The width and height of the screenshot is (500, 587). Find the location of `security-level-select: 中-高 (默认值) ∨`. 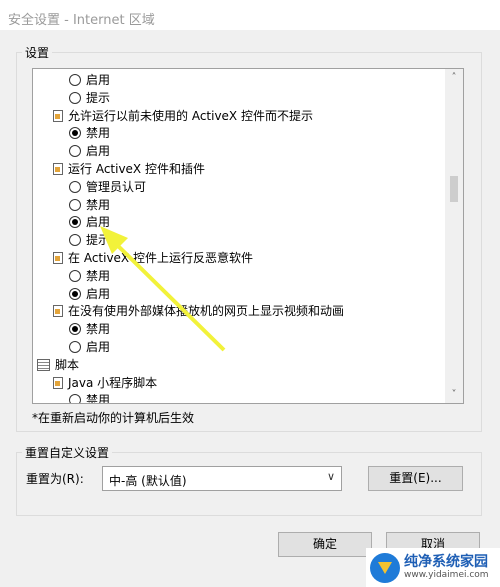

security-level-select: 中-高 (默认值) ∨ is located at coordinates (222, 478).